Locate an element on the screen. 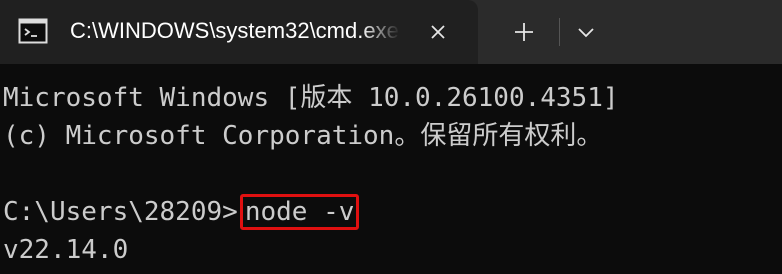 The image size is (782, 274). command-prompt: C:\Users\28209> is located at coordinates (120, 212).